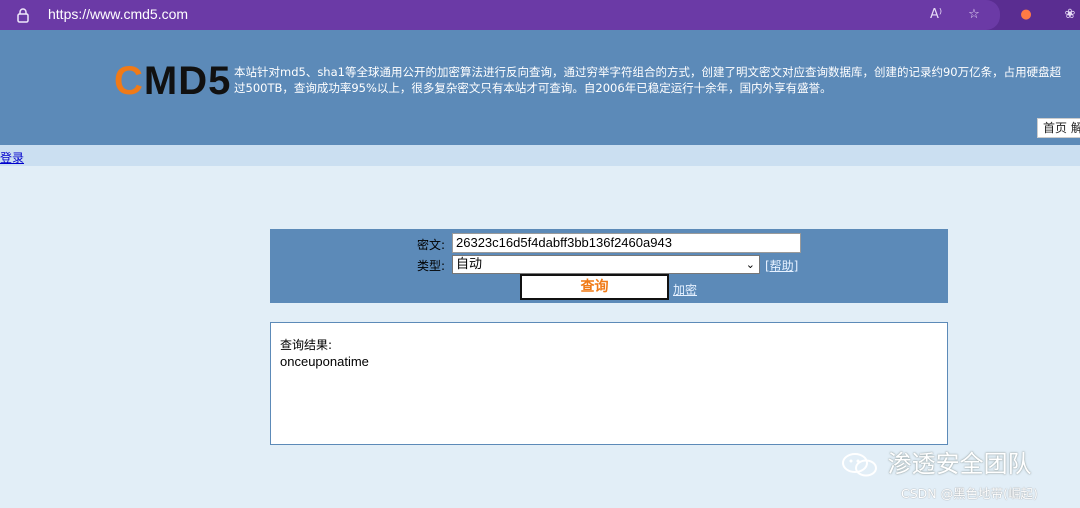 The width and height of the screenshot is (1080, 508). Describe the element at coordinates (1055, 128) in the screenshot. I see `nav-home: 首页` at that location.